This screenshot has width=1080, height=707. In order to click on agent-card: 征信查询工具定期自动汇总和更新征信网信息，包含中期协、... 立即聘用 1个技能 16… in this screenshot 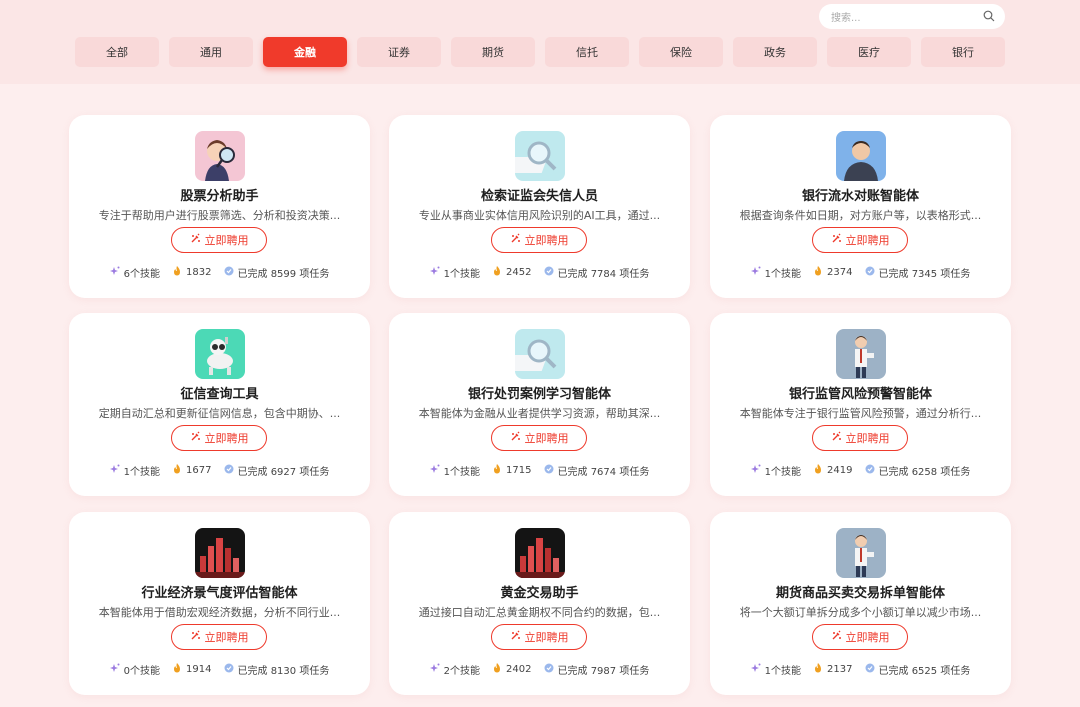, I will do `click(219, 404)`.